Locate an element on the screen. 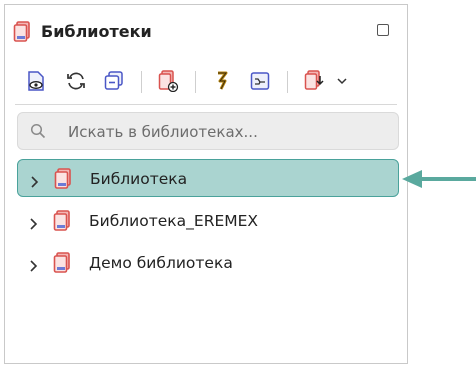  tree-item-library-eremex: Библиотека_EREMEX is located at coordinates (208, 221).